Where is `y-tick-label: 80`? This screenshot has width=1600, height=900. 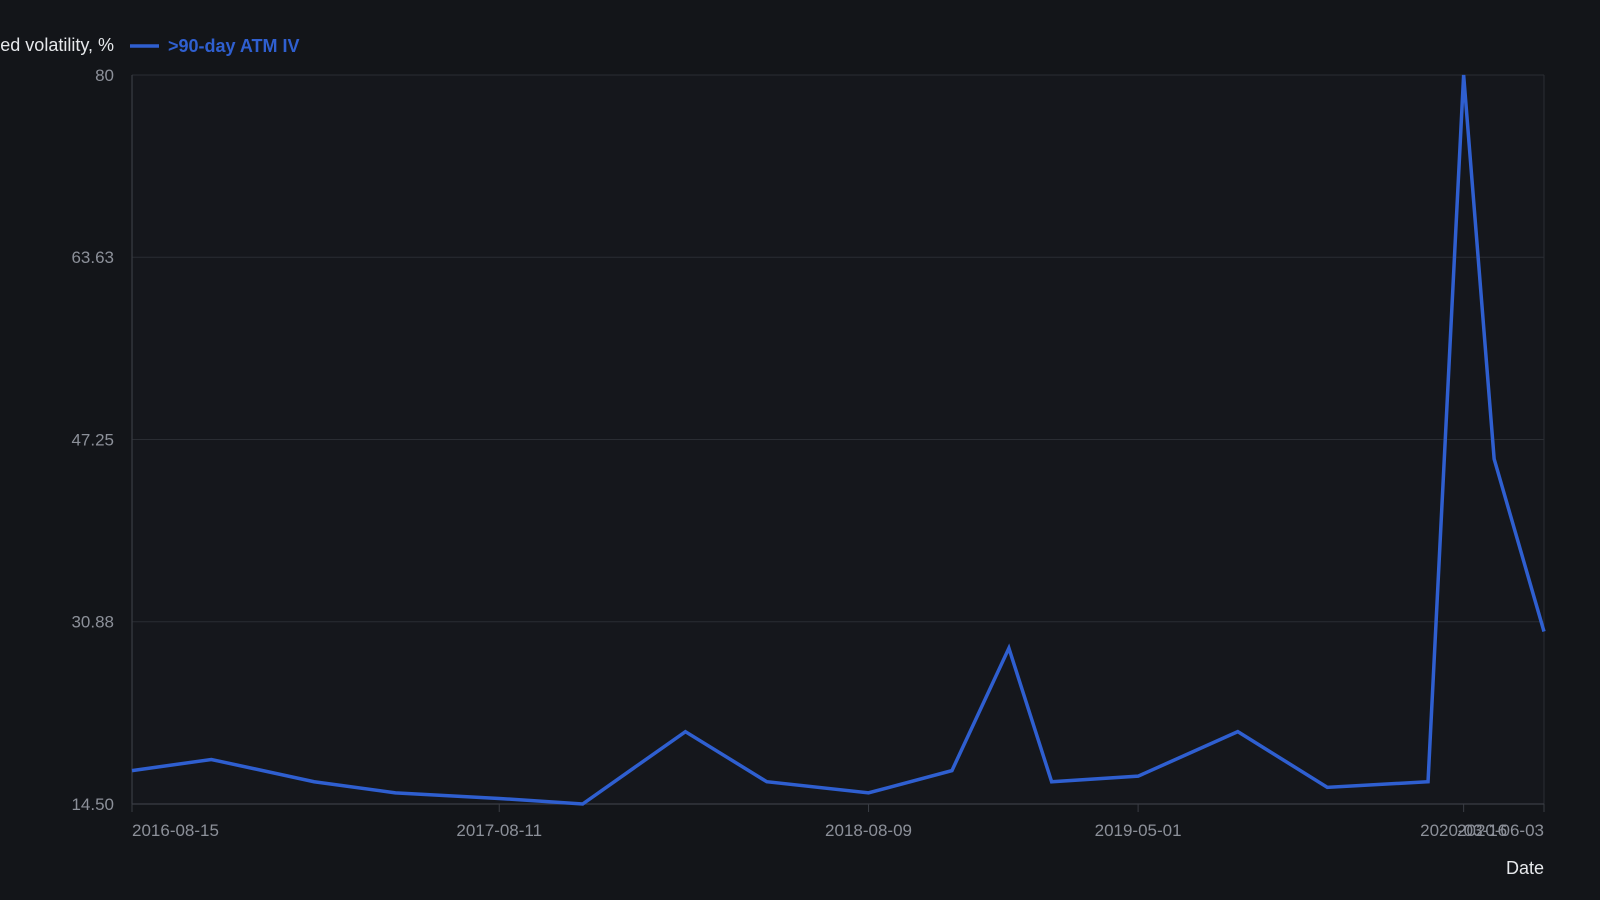 y-tick-label: 80 is located at coordinates (104, 75).